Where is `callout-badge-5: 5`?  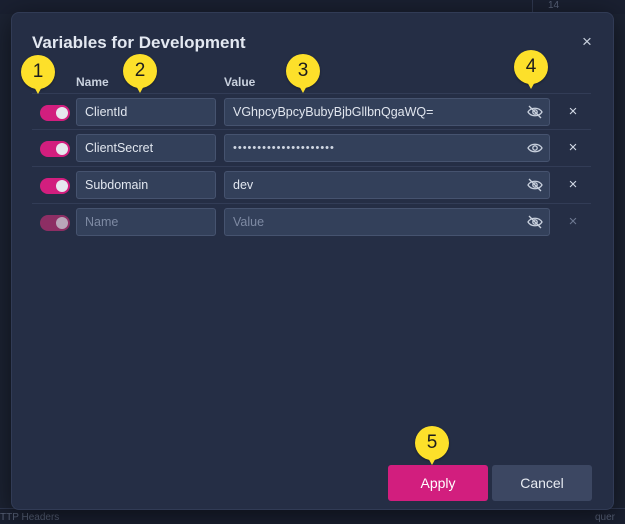
callout-badge-5: 5 is located at coordinates (432, 445).